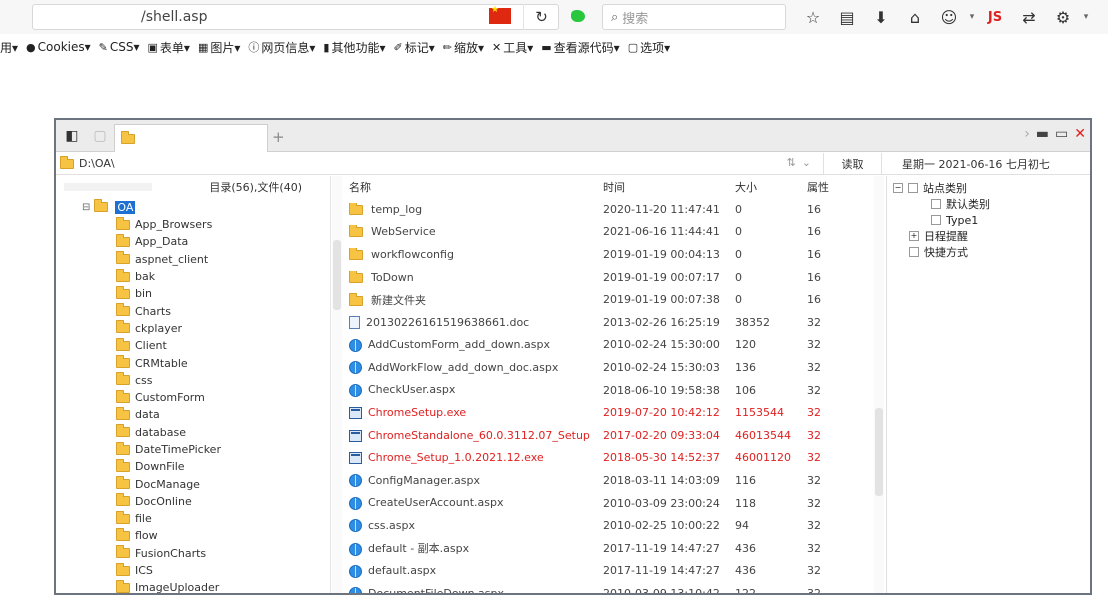 The height and width of the screenshot is (595, 1108). What do you see at coordinates (949, 17) in the screenshot?
I see `profile-icon: ☺` at bounding box center [949, 17].